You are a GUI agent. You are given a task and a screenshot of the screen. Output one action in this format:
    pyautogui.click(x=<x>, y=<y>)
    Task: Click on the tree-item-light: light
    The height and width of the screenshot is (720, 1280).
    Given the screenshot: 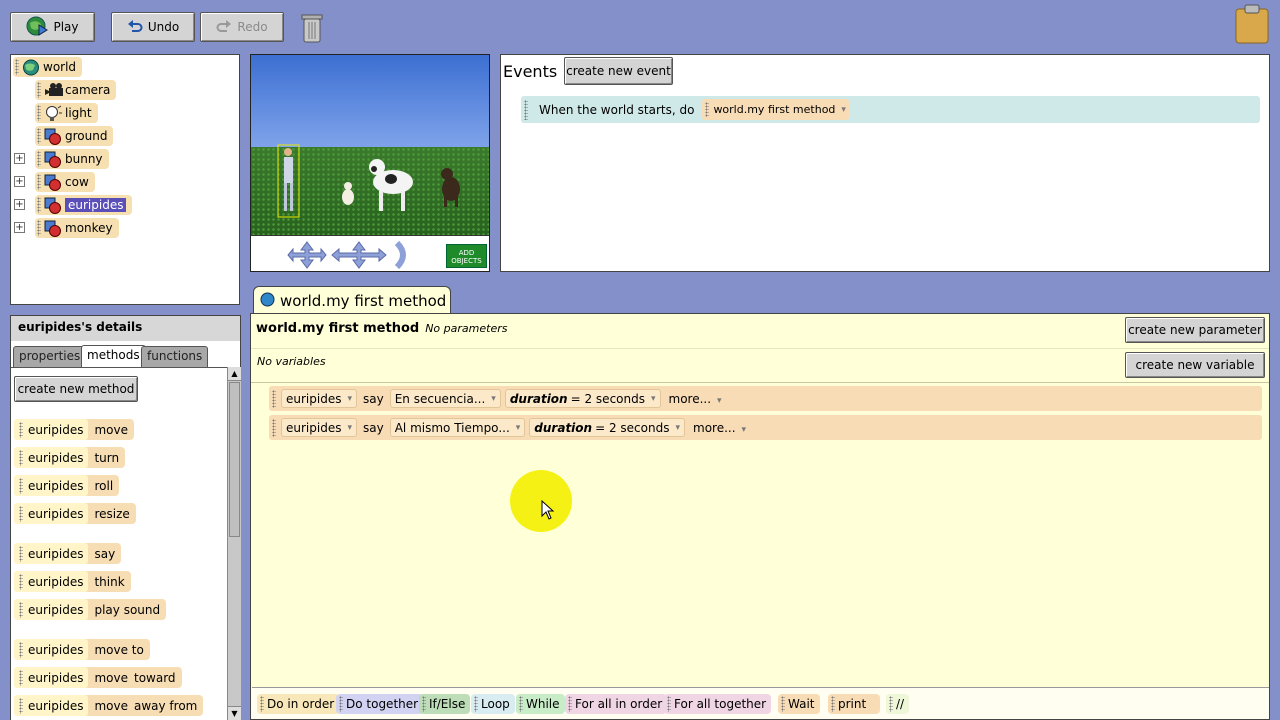 What is the action you would take?
    pyautogui.click(x=66, y=113)
    